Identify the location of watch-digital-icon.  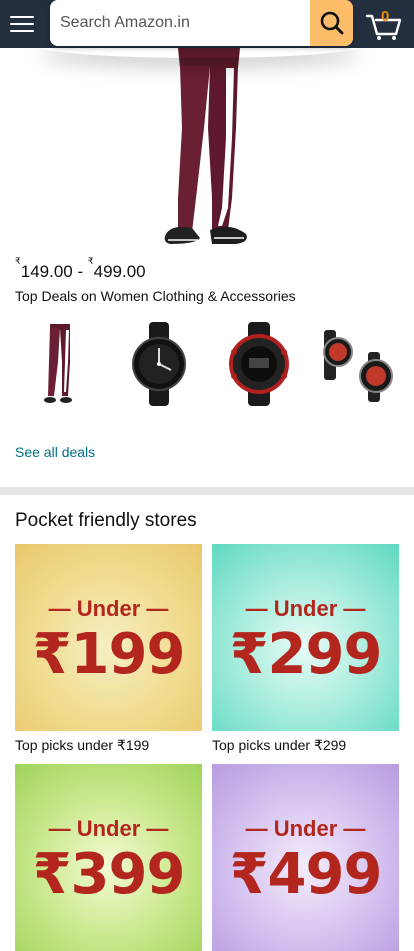
(259, 364).